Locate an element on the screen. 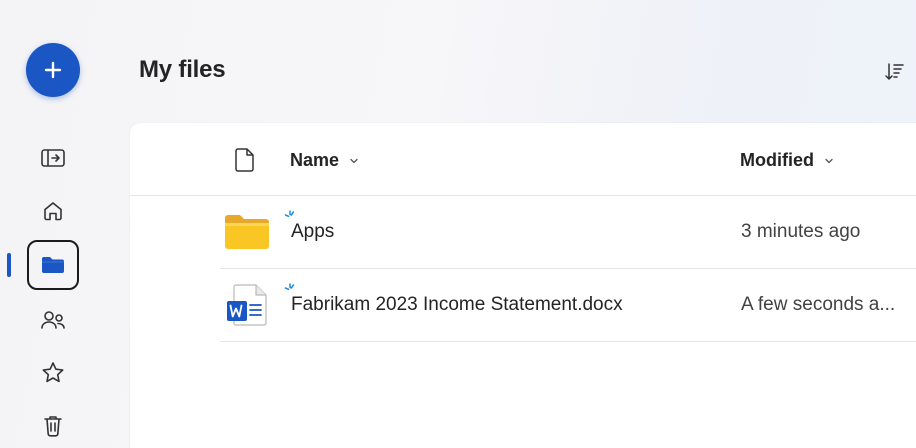 The width and height of the screenshot is (916, 448). name-column-header: Name is located at coordinates (324, 160).